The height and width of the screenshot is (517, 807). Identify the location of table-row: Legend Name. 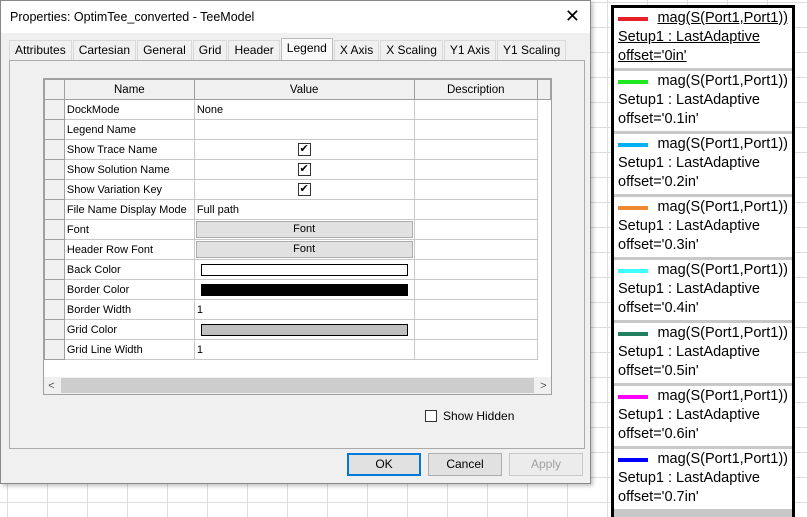
(297, 129).